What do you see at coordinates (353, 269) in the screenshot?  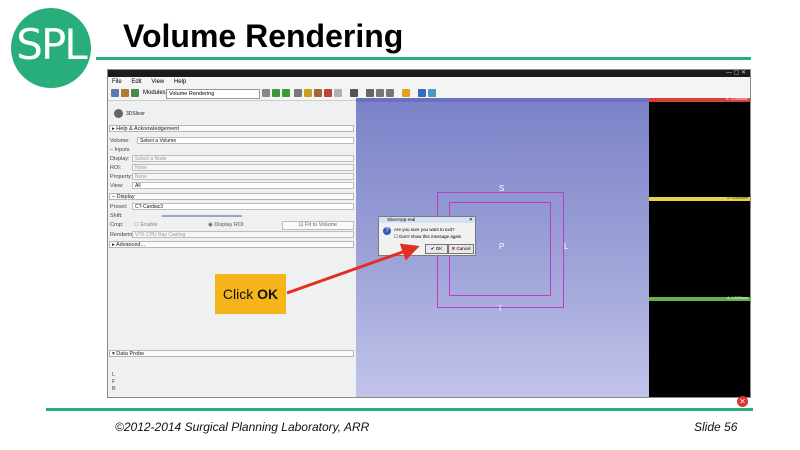 I see `callout-arrow` at bounding box center [353, 269].